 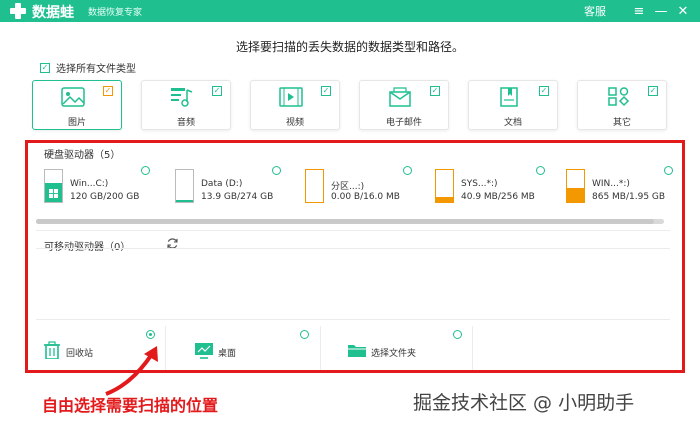 I want to click on file-type-label: 视频, so click(x=294, y=123).